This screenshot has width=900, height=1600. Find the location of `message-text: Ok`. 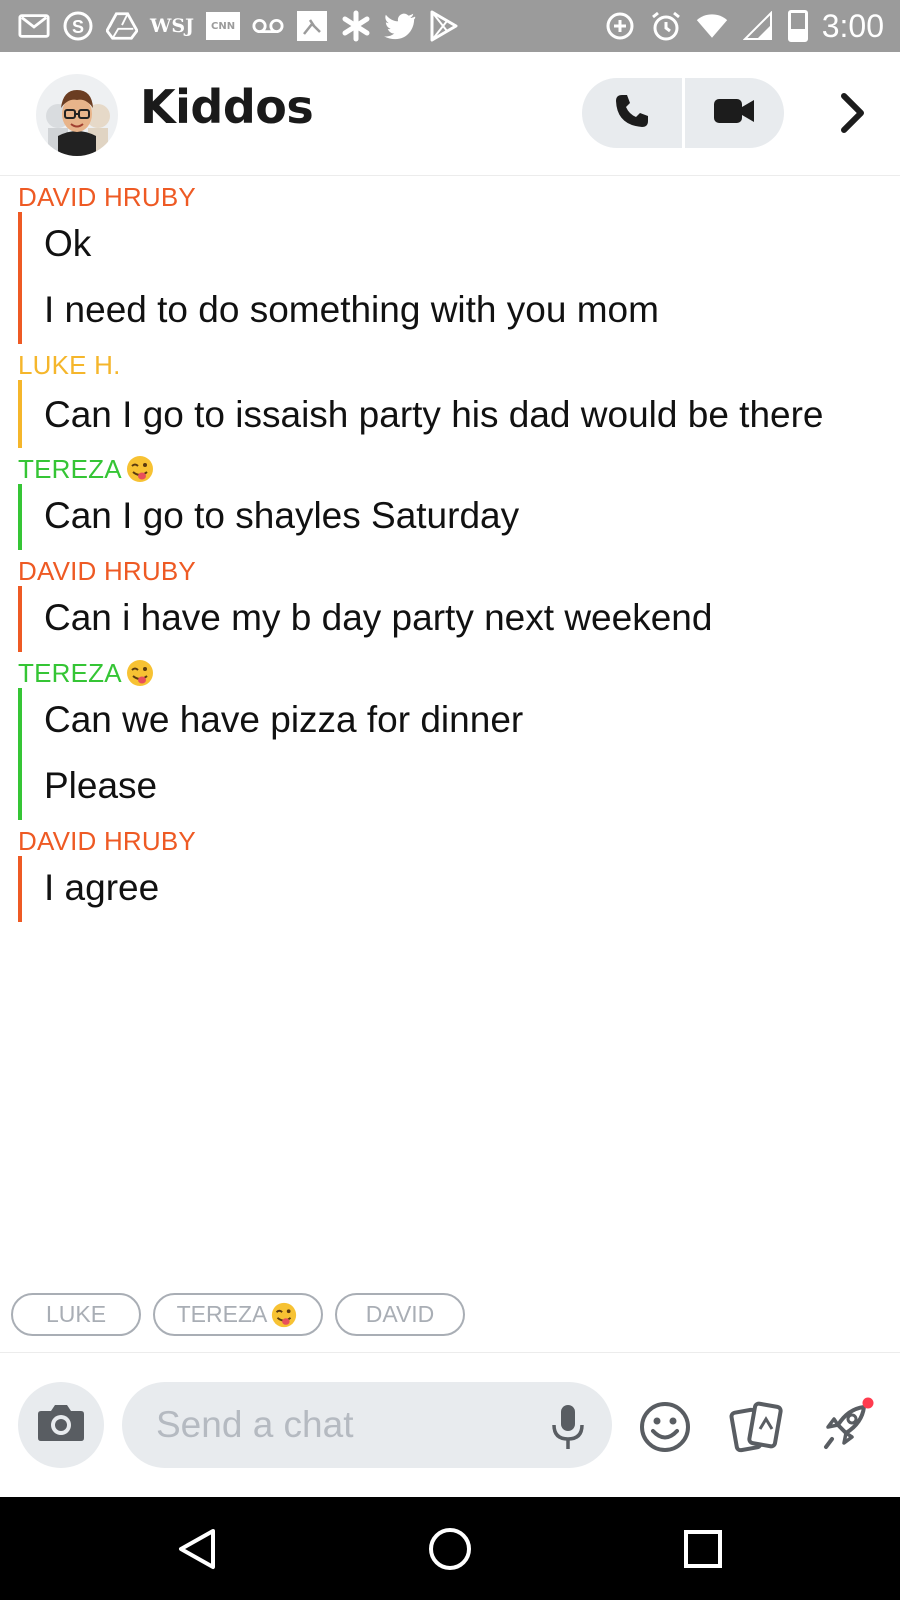

message-text: Ok is located at coordinates (454, 245).